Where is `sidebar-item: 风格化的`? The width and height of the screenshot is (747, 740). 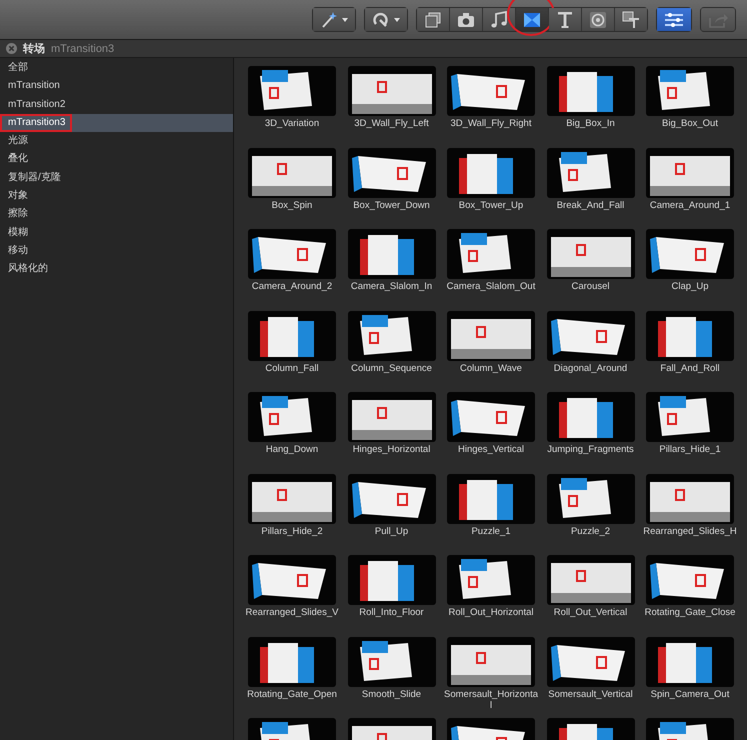 sidebar-item: 风格化的 is located at coordinates (116, 269).